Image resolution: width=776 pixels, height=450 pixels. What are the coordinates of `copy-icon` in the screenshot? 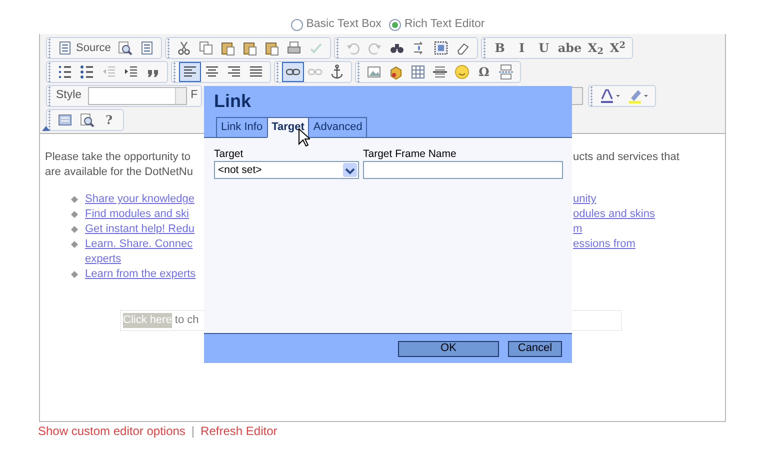 It's located at (206, 48).